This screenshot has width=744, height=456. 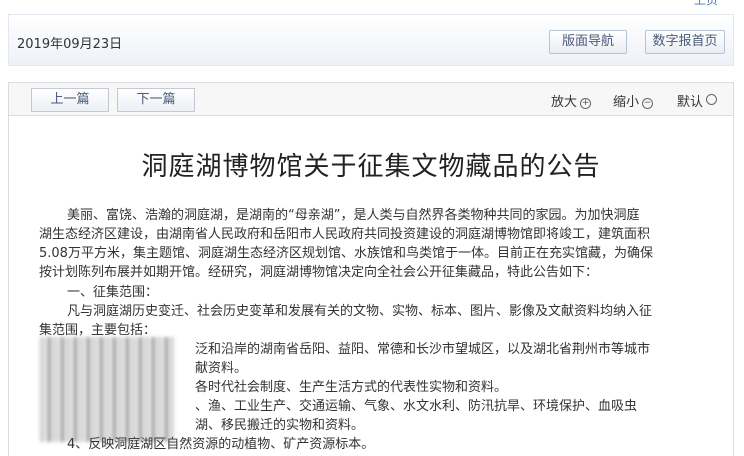 I want to click on article-line: 泛和沿岸的湖南省岳阳、益阳、常德和长沙市望城区，以及湖北省荆州市等城市, so click(x=423, y=349).